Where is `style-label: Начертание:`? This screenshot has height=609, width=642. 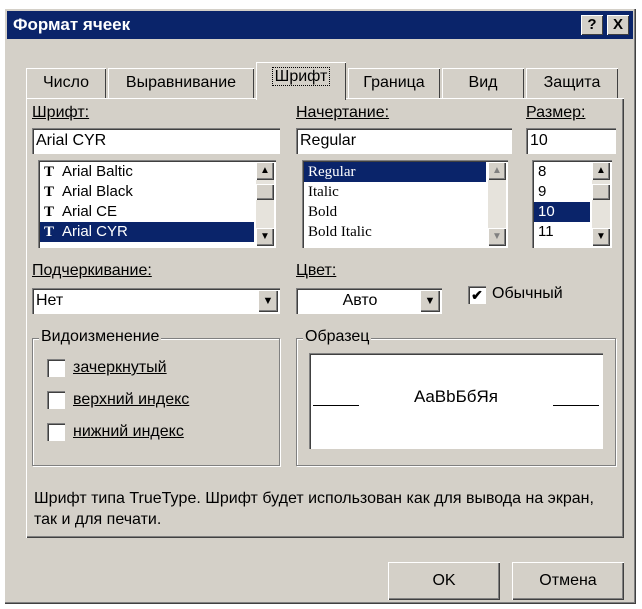 style-label: Начертание: is located at coordinates (343, 112).